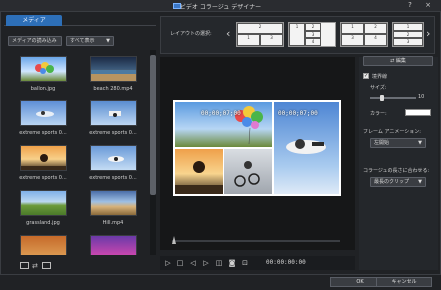  I want to click on layout-label: レイアウトの選択:, so click(191, 34).